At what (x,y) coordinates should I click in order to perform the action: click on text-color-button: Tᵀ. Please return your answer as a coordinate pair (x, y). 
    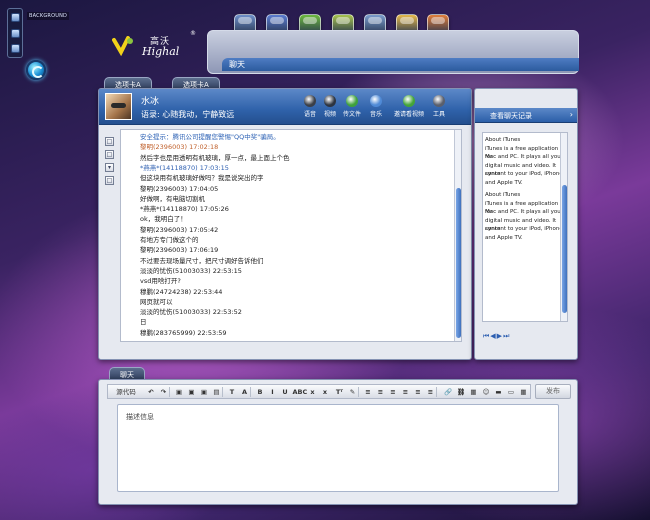
    Looking at the image, I should click on (340, 392).